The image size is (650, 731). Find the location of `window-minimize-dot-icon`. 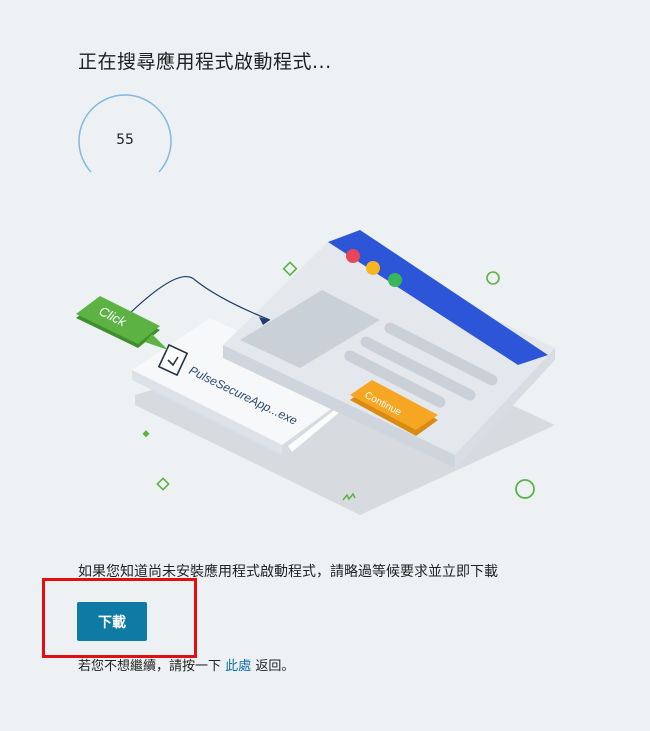

window-minimize-dot-icon is located at coordinates (373, 268).